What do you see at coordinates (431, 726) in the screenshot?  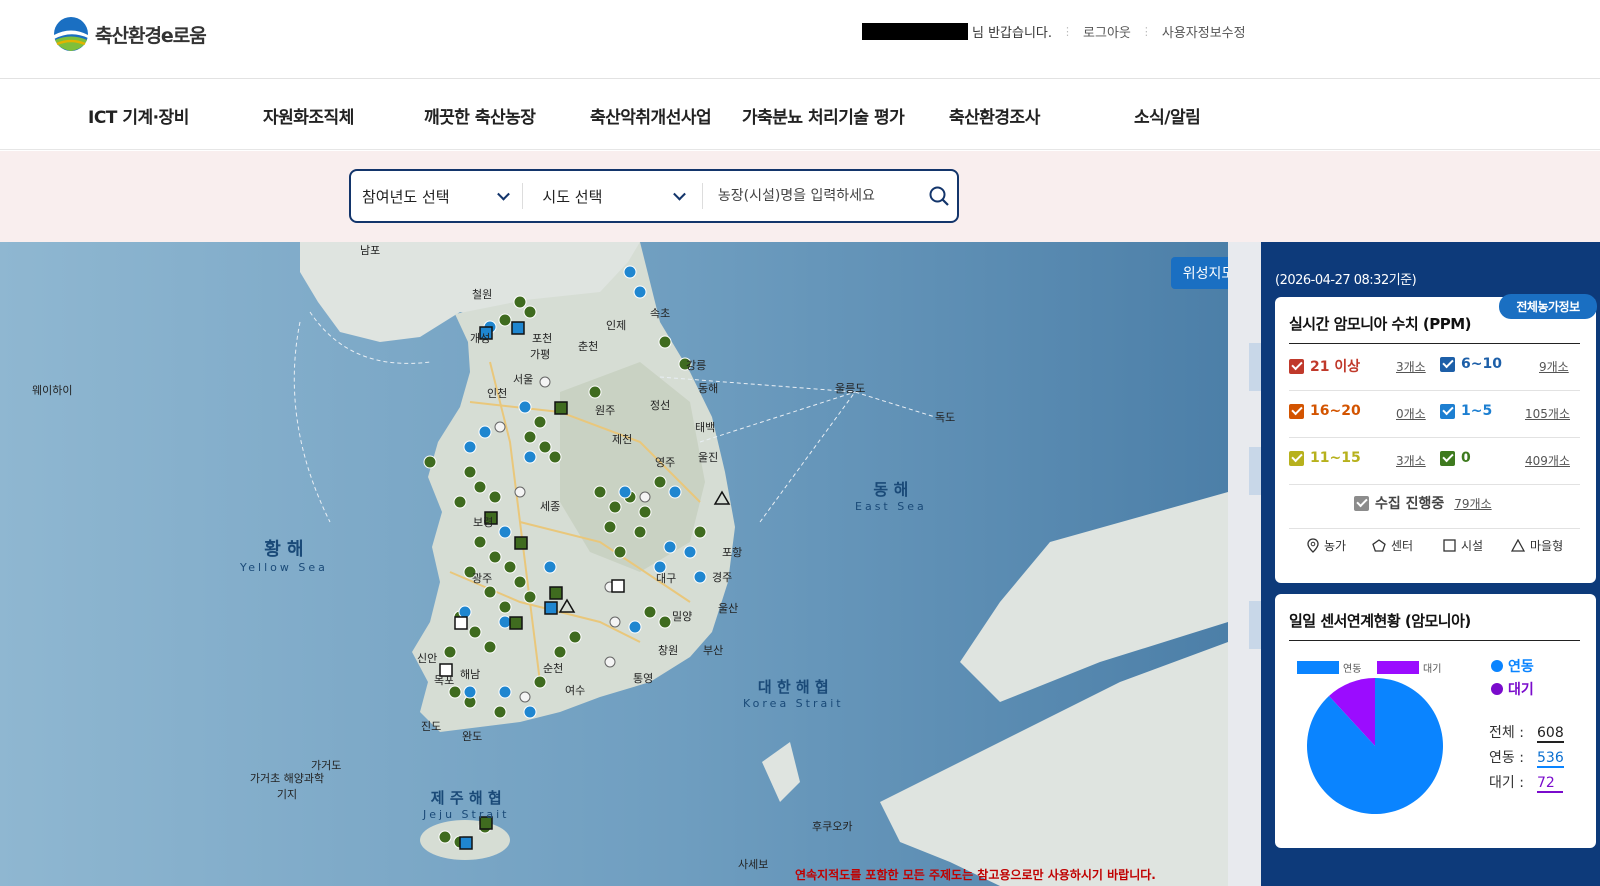 I see `map-place-label: 진도` at bounding box center [431, 726].